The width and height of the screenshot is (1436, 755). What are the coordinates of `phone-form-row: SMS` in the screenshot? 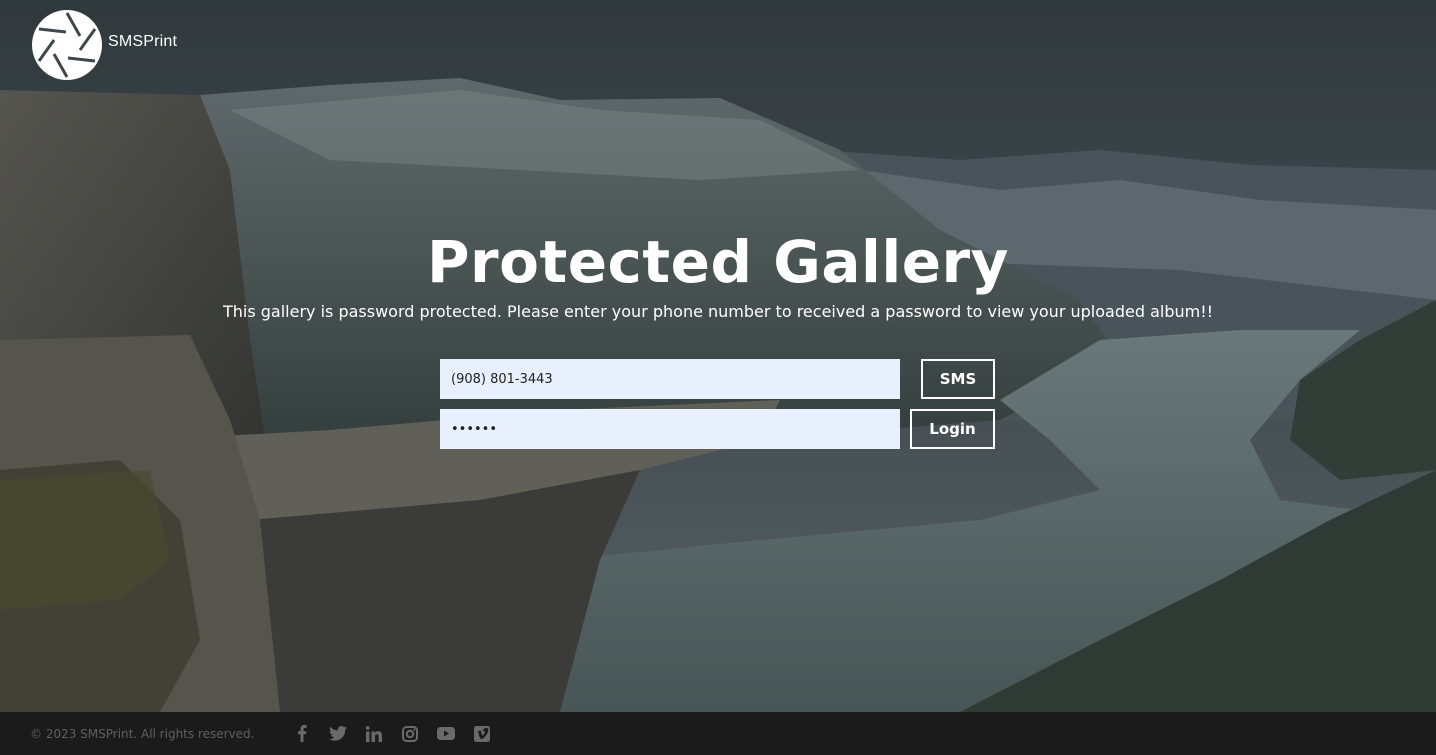 It's located at (717, 379).